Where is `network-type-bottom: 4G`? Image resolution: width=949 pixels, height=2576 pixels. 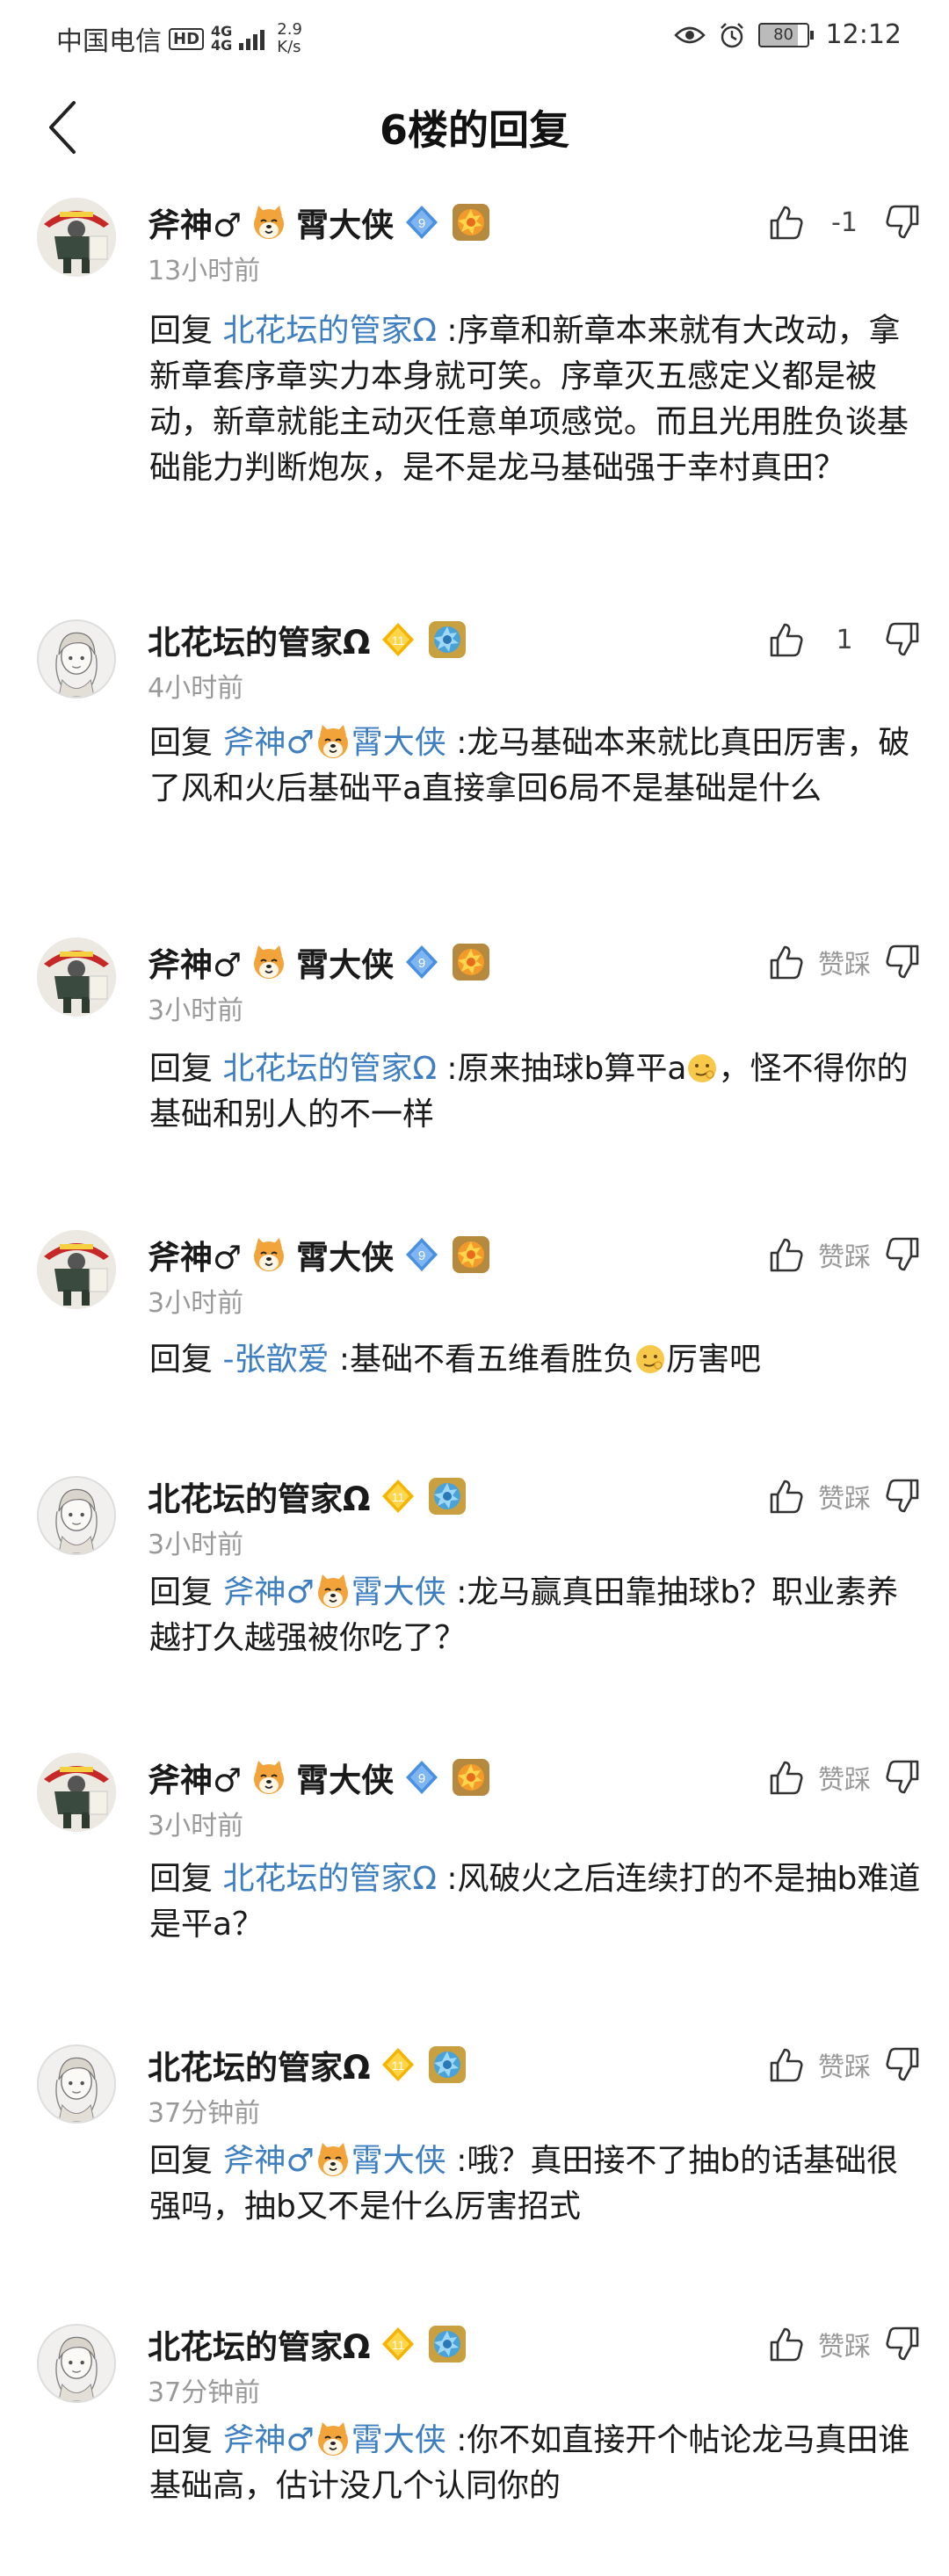
network-type-bottom: 4G is located at coordinates (222, 45).